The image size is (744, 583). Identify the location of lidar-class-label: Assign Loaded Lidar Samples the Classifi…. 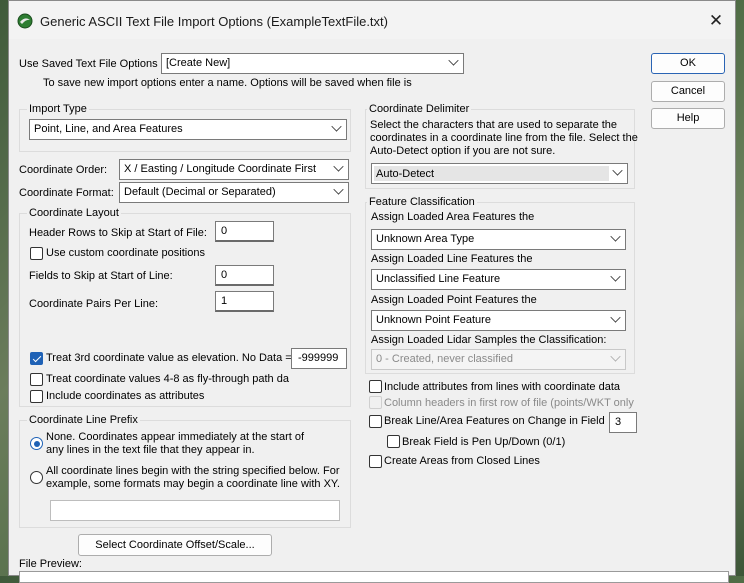
(489, 340).